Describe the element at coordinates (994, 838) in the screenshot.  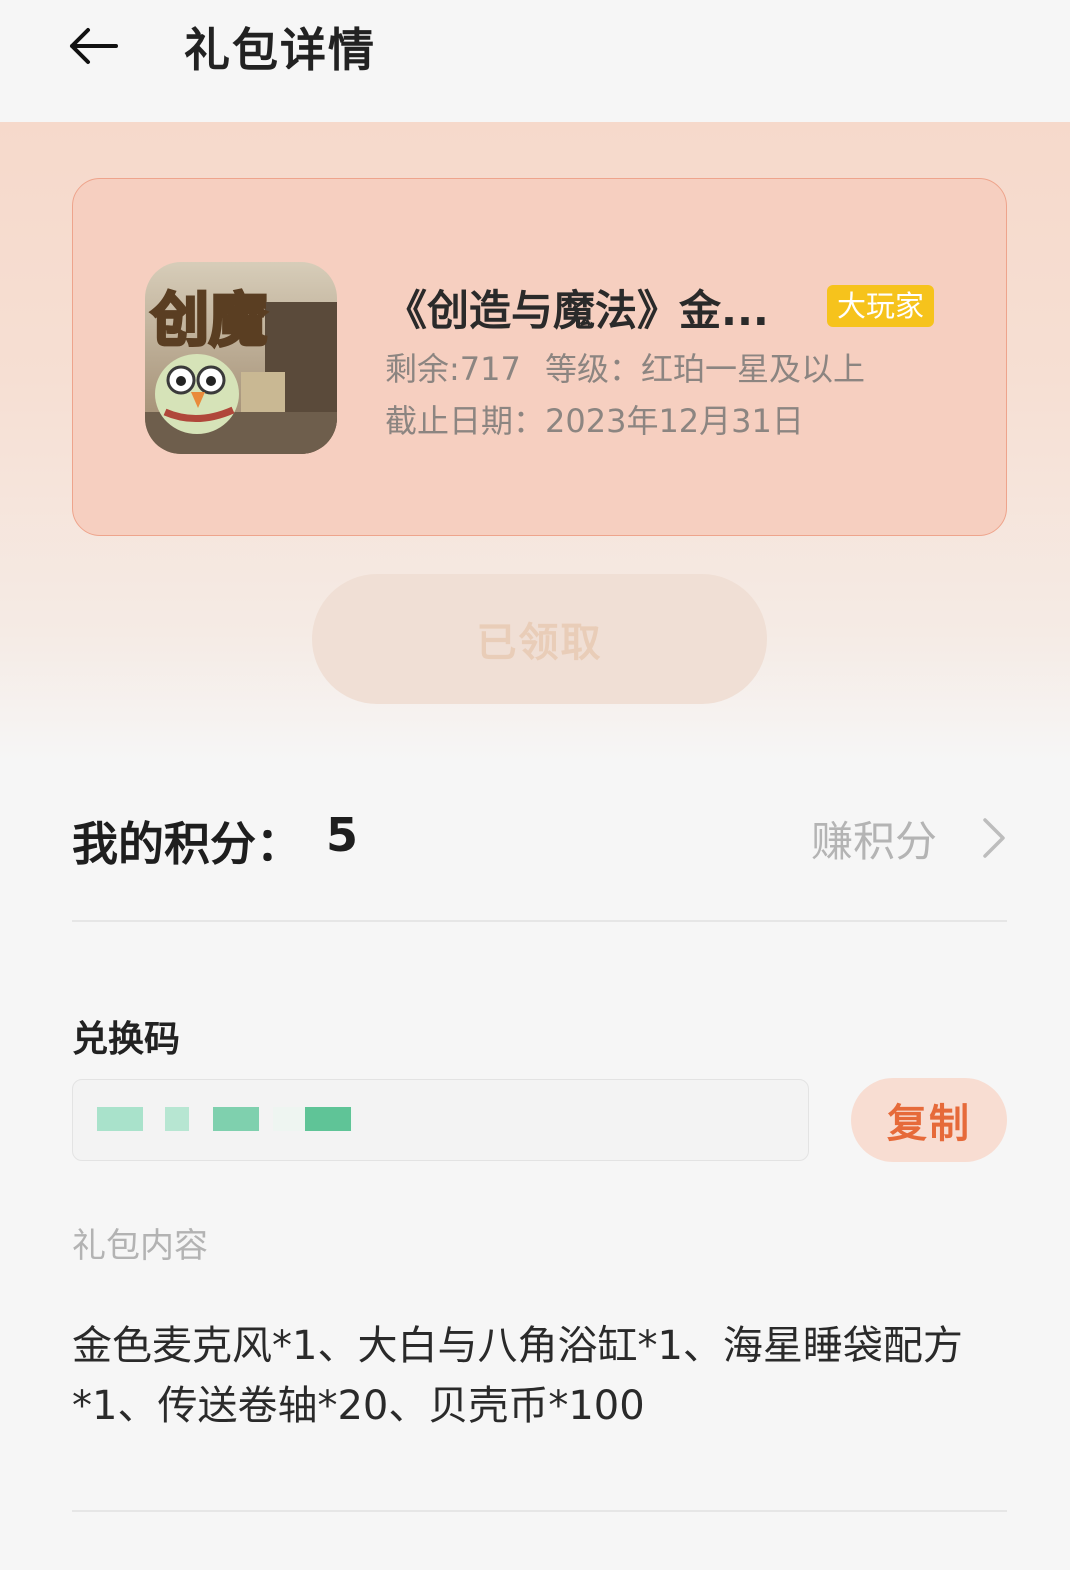
I see `chevron-right-icon` at that location.